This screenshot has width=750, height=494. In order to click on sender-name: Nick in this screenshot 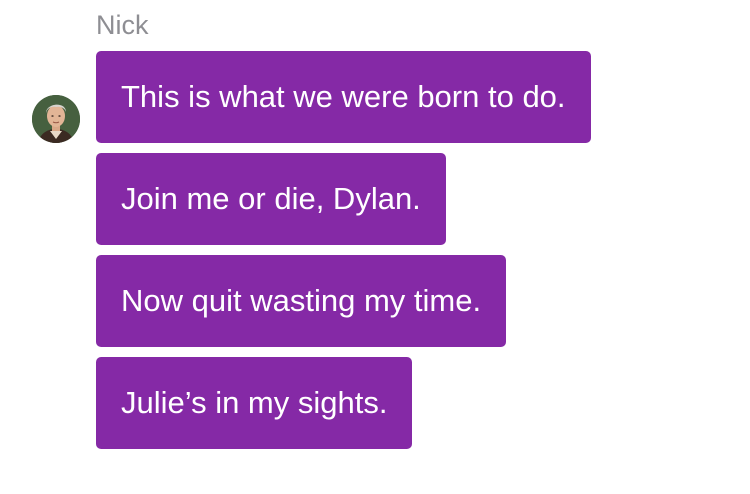, I will do `click(122, 25)`.